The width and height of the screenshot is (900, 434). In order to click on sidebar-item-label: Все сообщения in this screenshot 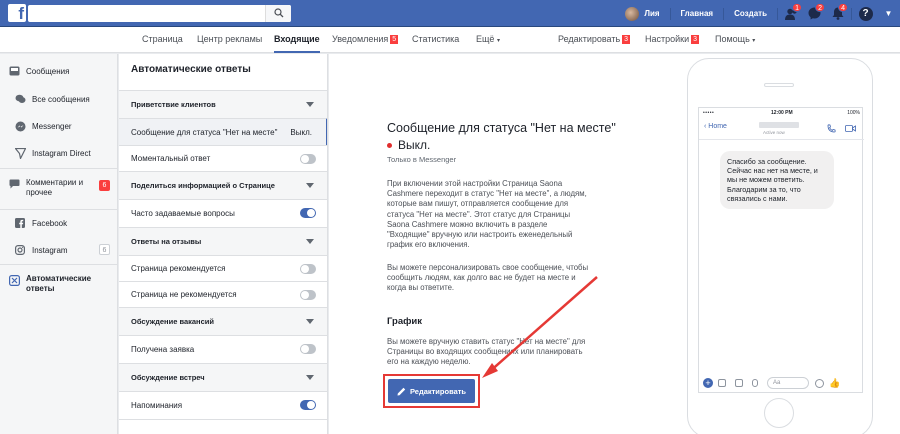, I will do `click(61, 99)`.